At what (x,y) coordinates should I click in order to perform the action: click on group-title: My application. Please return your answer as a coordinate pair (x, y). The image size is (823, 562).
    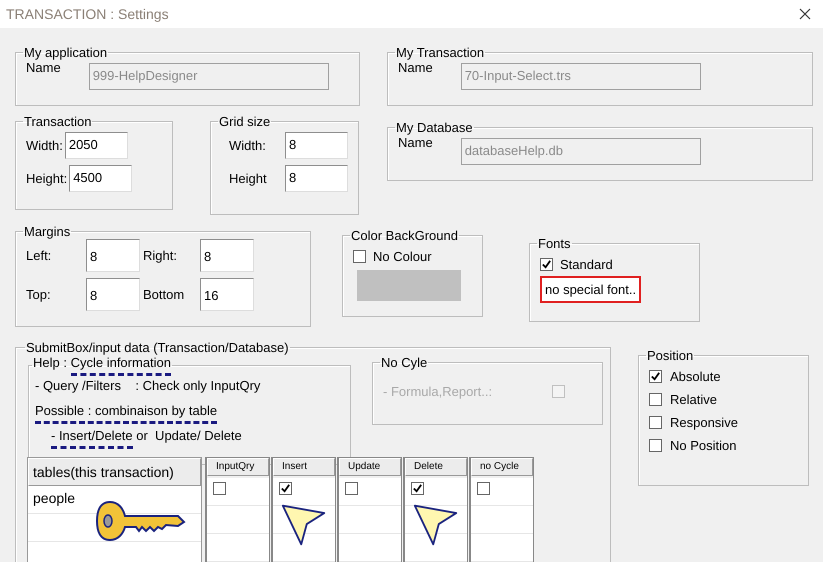
    Looking at the image, I should click on (65, 52).